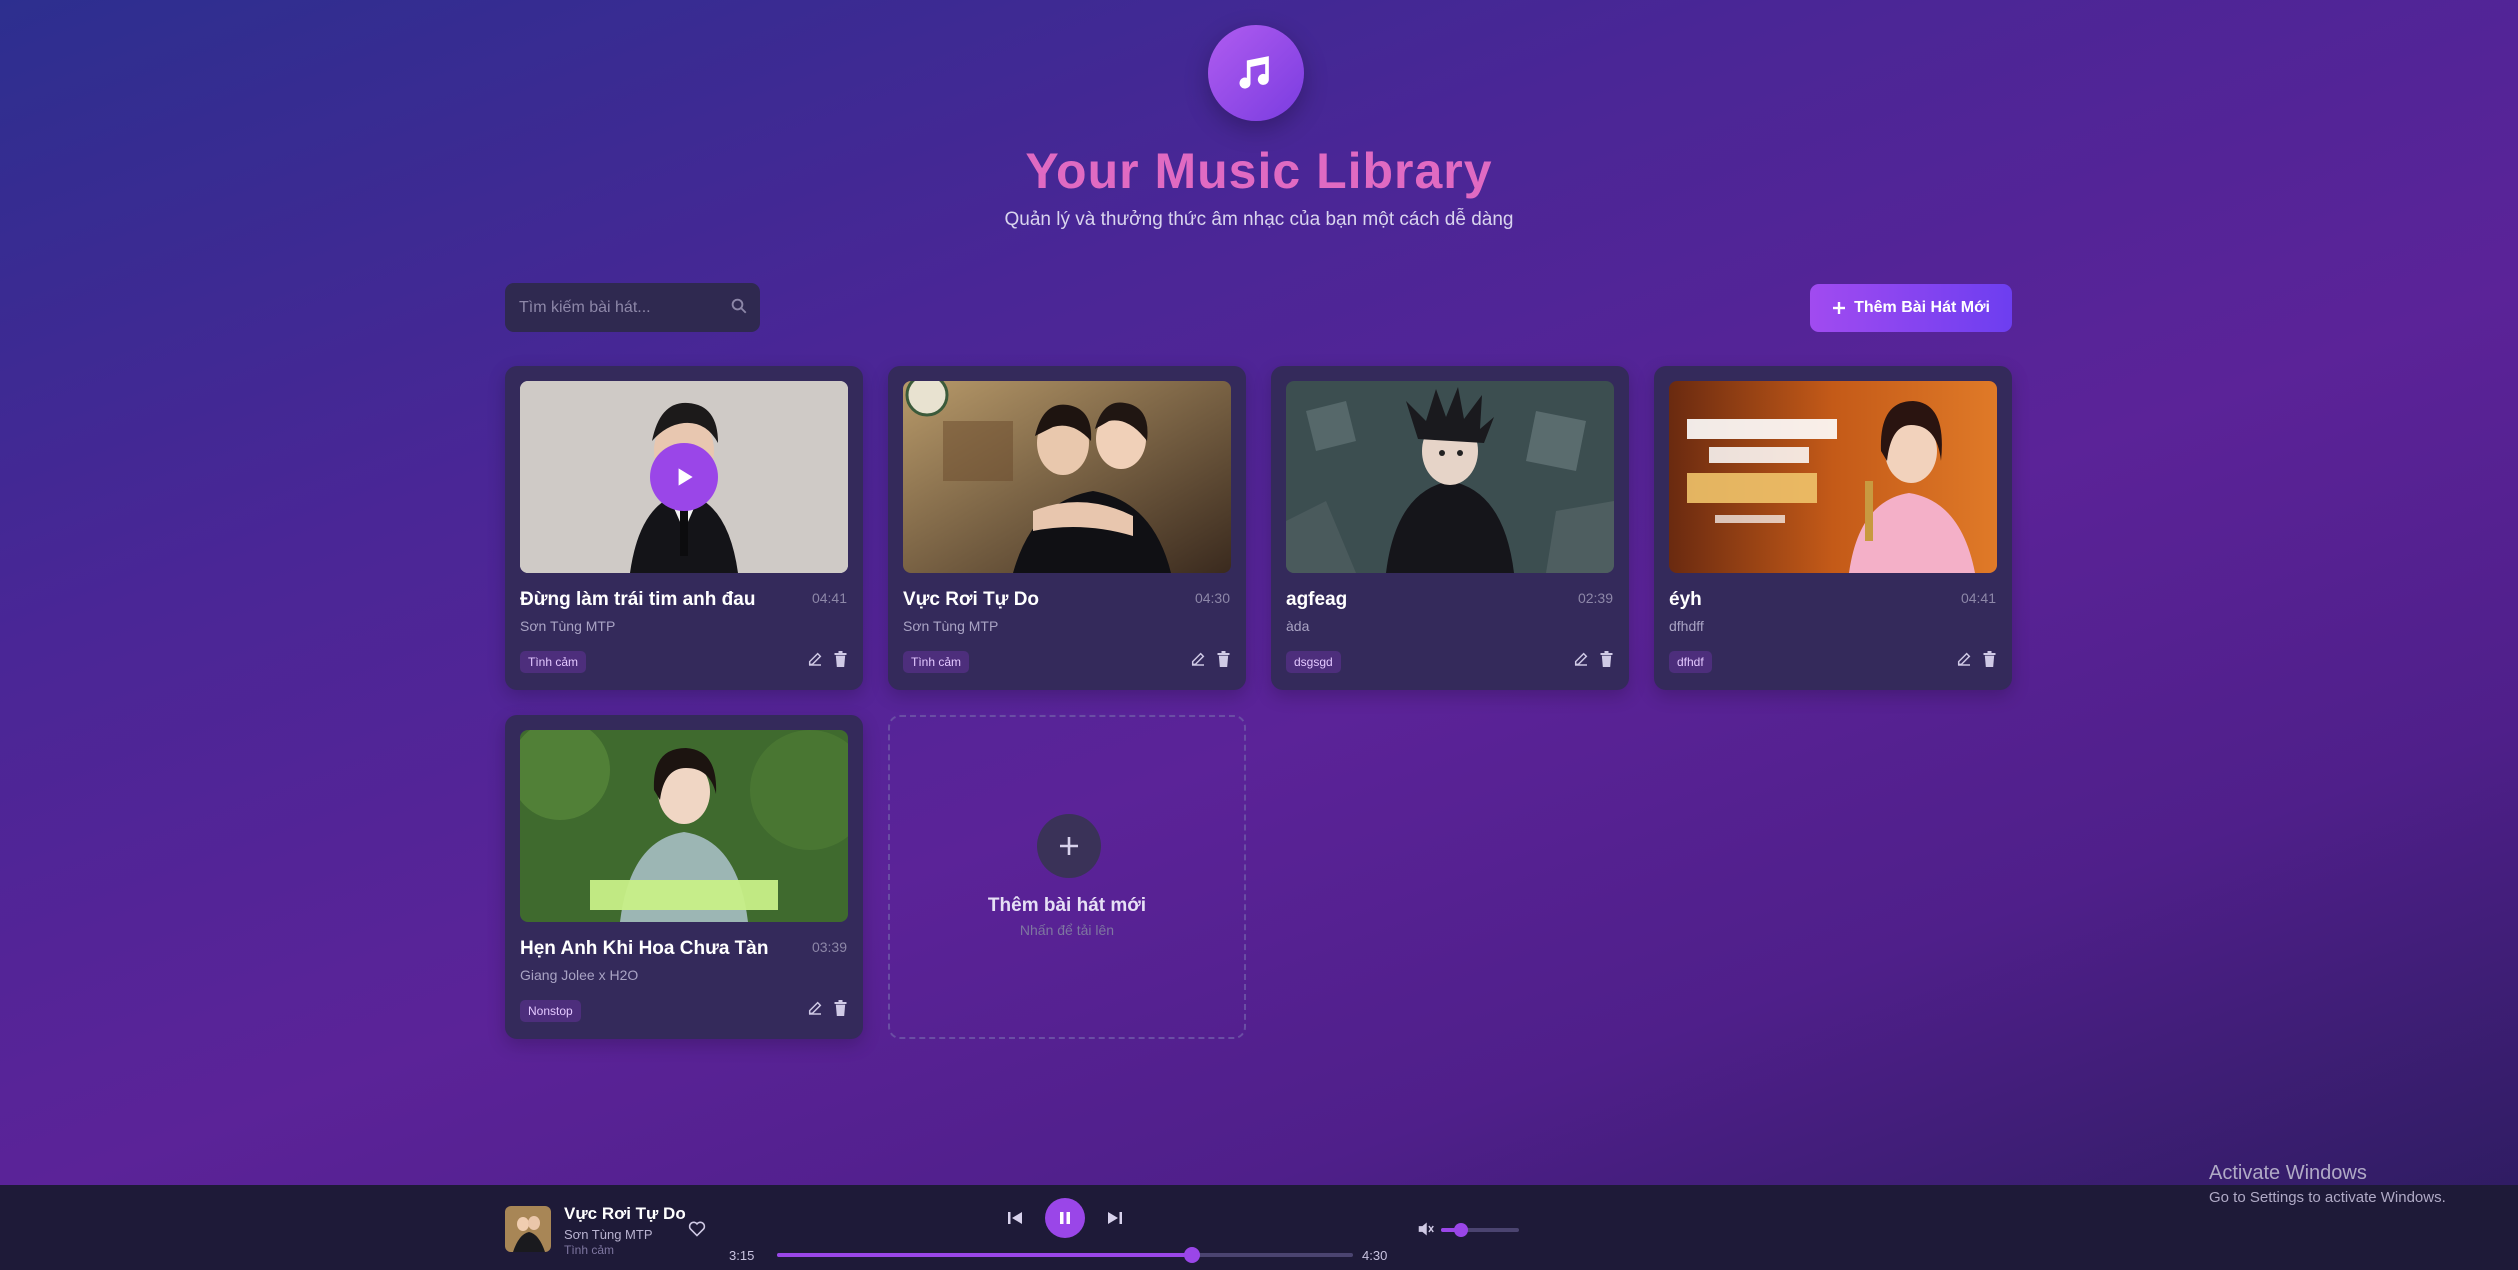 The height and width of the screenshot is (1270, 2518). What do you see at coordinates (625, 1213) in the screenshot?
I see `now-playing-title: Vực Rơi Tự Do` at bounding box center [625, 1213].